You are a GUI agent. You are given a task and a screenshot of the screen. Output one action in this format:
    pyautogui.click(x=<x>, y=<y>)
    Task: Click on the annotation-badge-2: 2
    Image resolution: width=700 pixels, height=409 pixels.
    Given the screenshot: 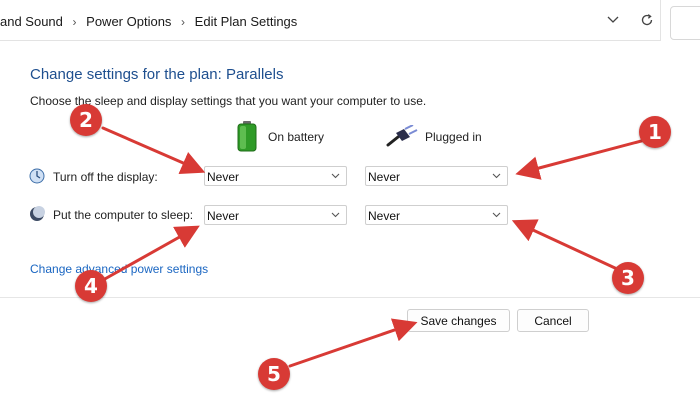 What is the action you would take?
    pyautogui.click(x=86, y=120)
    